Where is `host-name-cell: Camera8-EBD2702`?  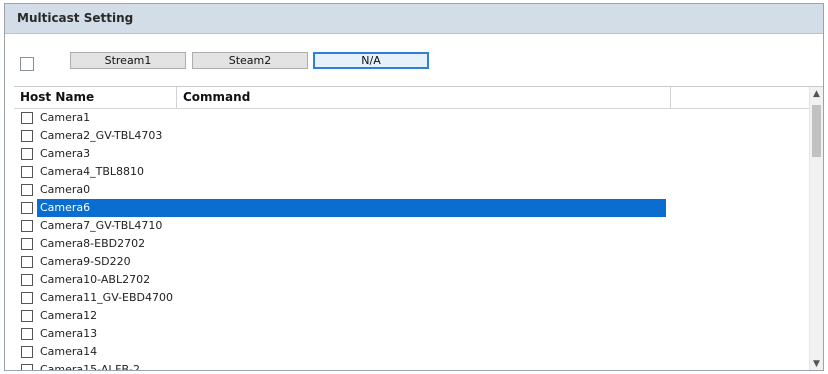 host-name-cell: Camera8-EBD2702 is located at coordinates (92, 244).